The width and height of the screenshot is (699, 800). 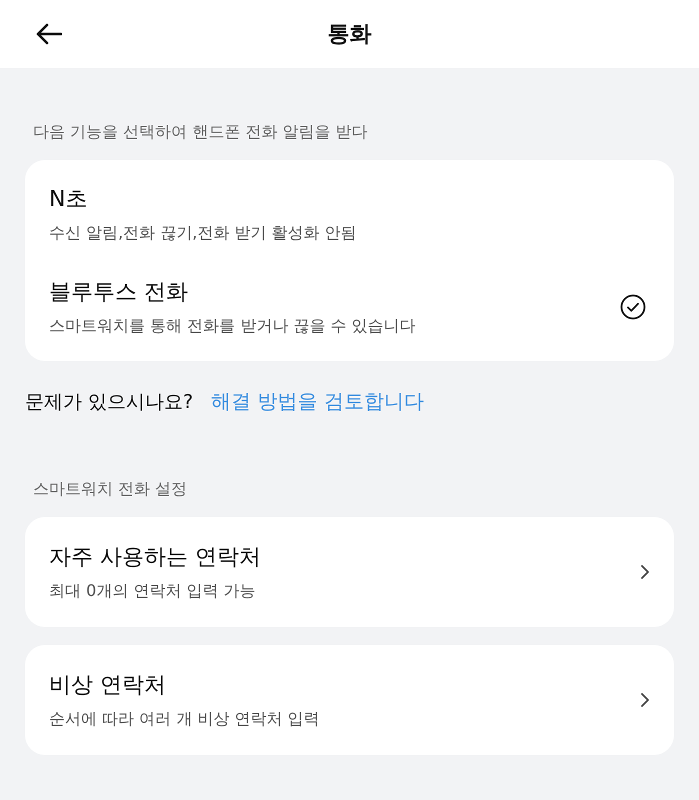 What do you see at coordinates (633, 307) in the screenshot?
I see `check-circle-icon` at bounding box center [633, 307].